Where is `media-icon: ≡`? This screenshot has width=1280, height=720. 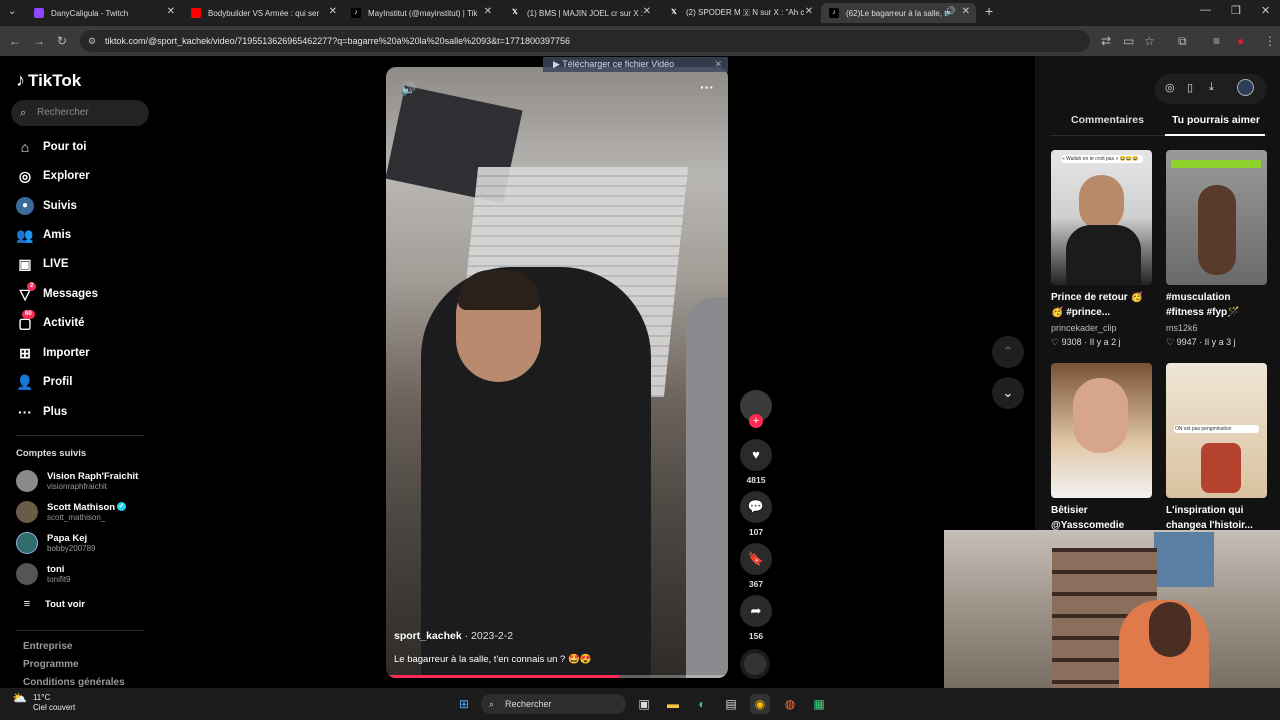 media-icon: ≡ is located at coordinates (1216, 41).